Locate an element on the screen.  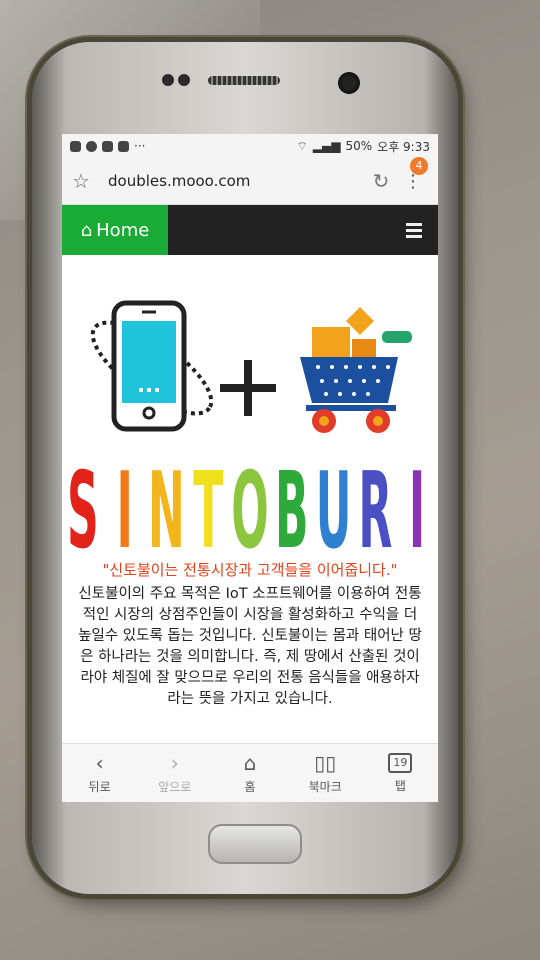
wordmark-letter: S is located at coordinates (83, 502).